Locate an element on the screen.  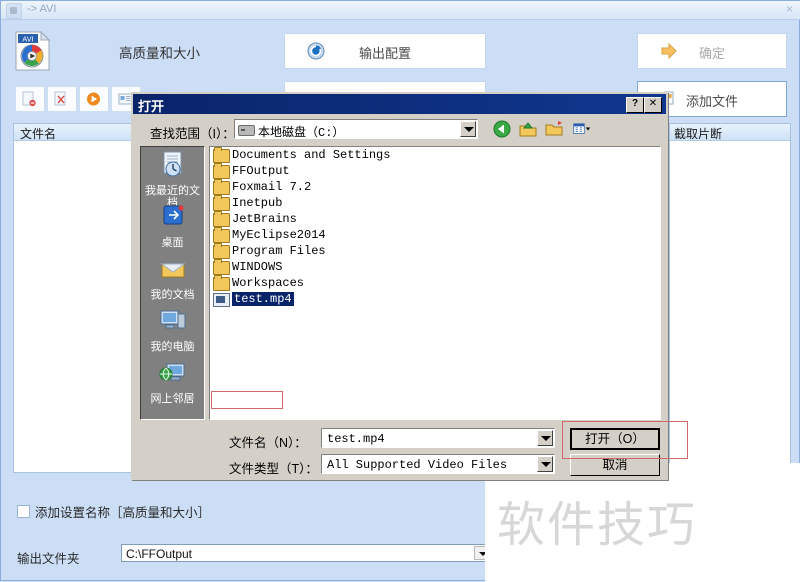
places-bar: 我最近的文档 桌面 我的文档 我的电脑 网上邻居 is located at coordinates (172, 283).